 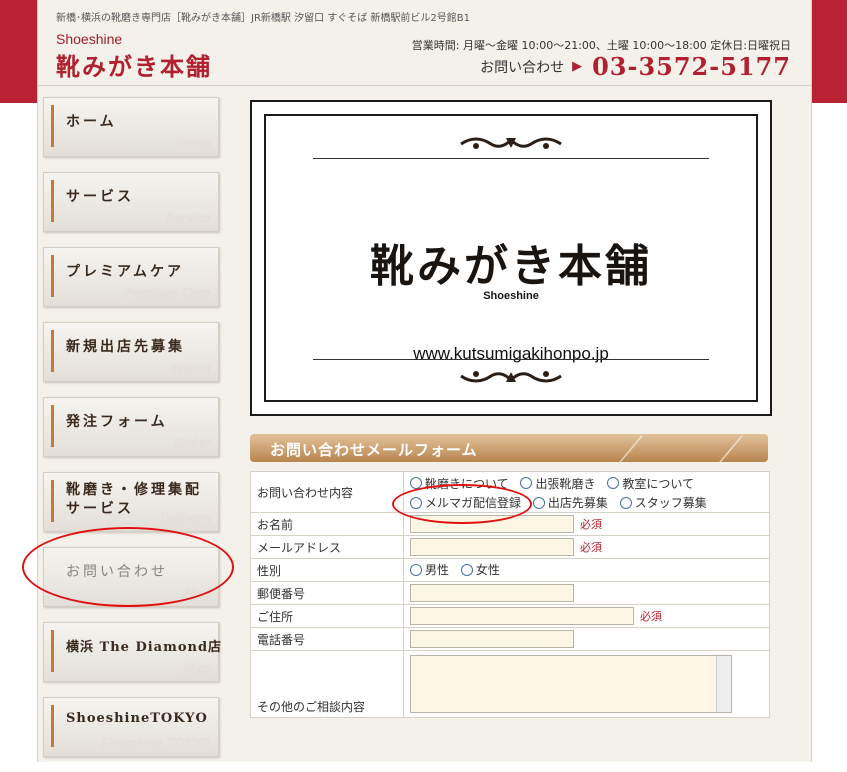 I want to click on scrollbar, so click(x=723, y=684).